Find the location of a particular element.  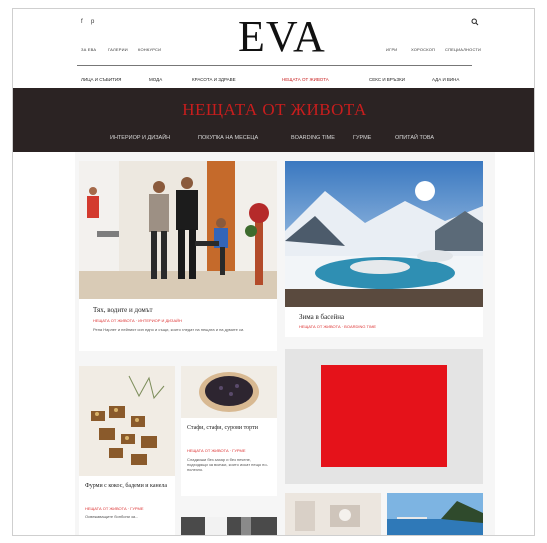

header-link-contests: КОНКУРСИ is located at coordinates (149, 49).